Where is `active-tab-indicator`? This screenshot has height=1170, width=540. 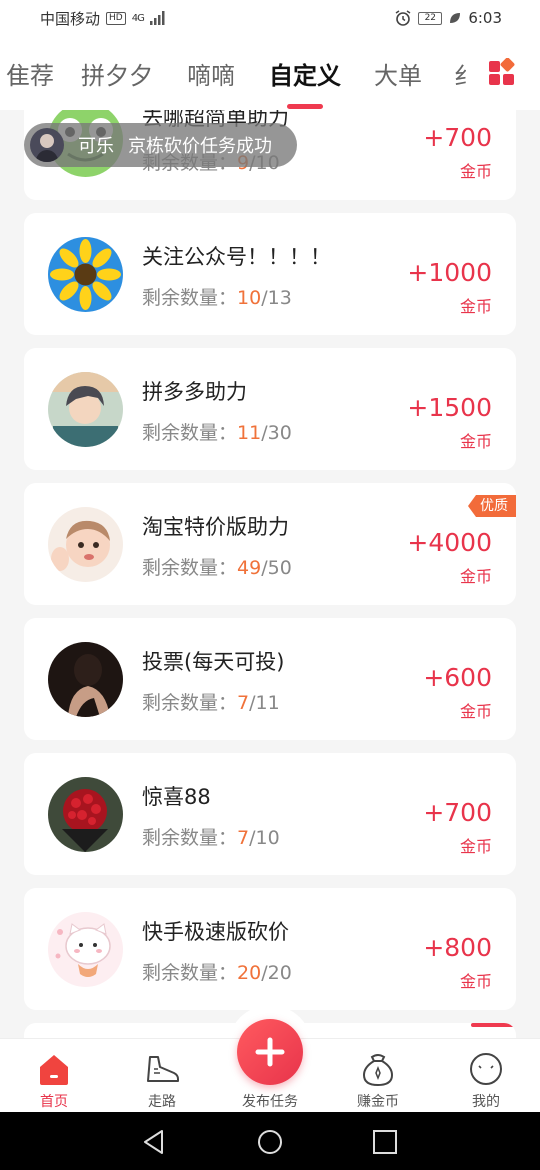 active-tab-indicator is located at coordinates (305, 106).